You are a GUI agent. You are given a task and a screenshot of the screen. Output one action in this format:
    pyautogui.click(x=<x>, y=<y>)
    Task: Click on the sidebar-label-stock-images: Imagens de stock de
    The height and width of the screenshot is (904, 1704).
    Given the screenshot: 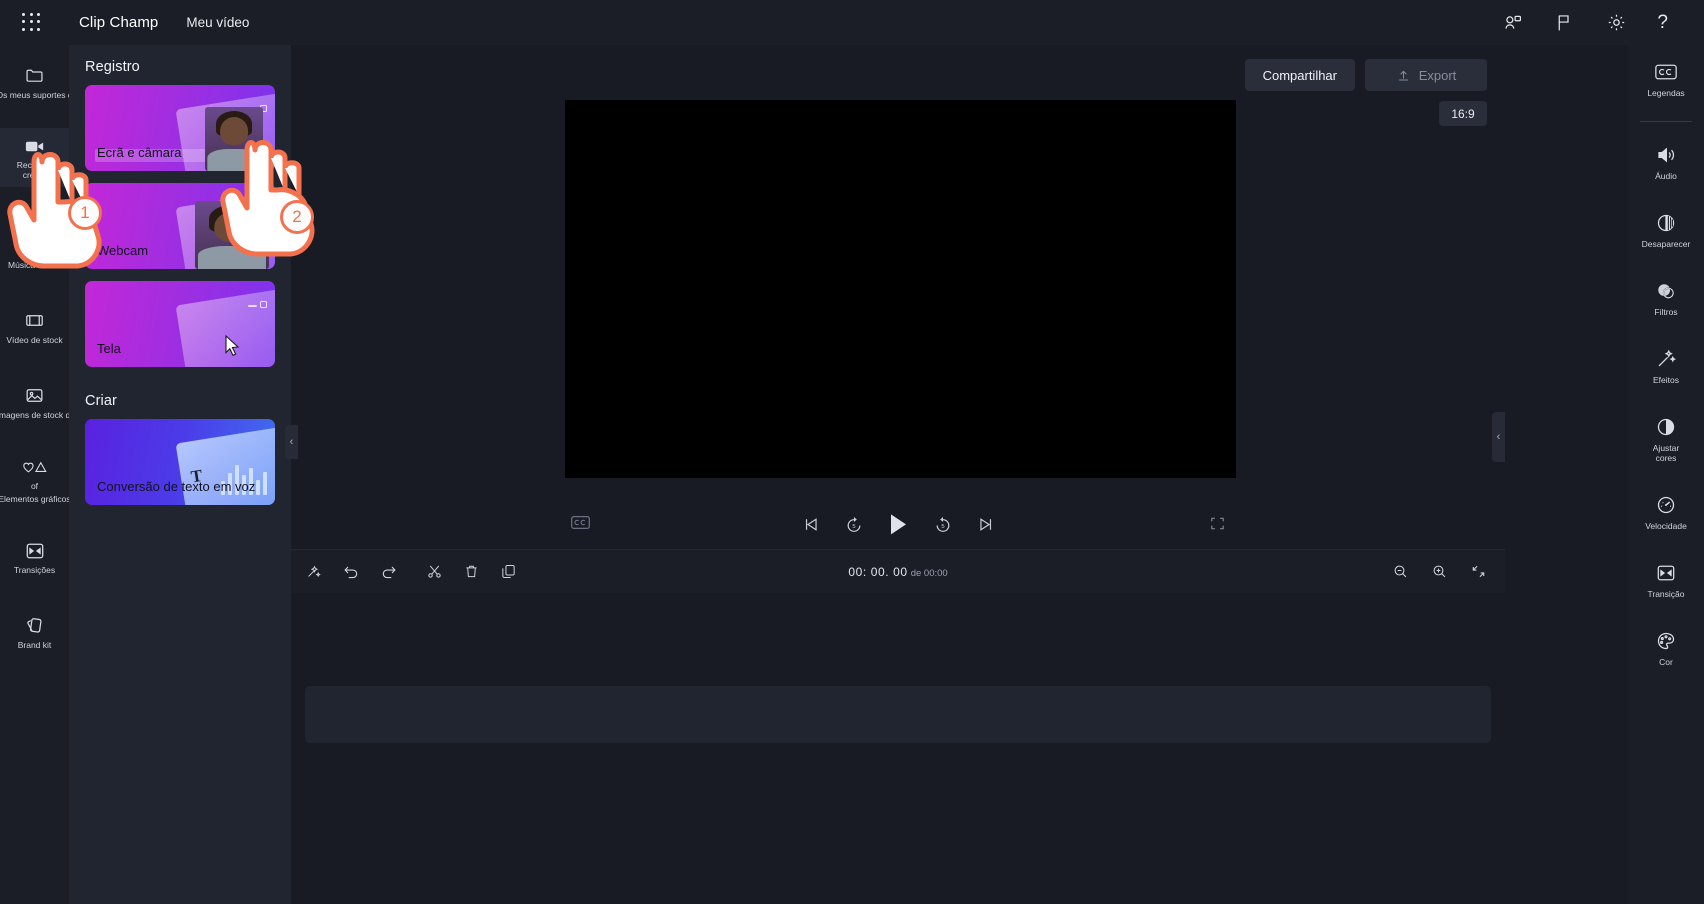 What is the action you would take?
    pyautogui.click(x=37, y=414)
    